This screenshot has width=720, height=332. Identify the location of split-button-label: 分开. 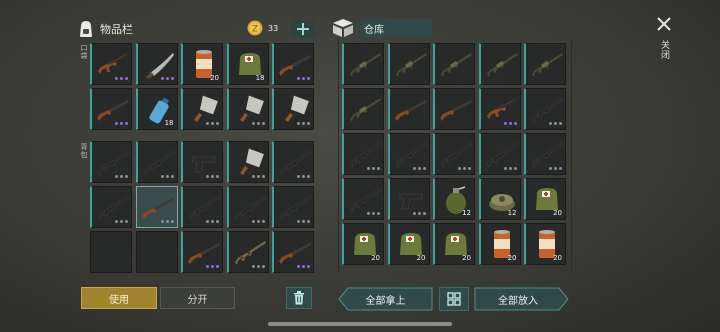
(197, 300).